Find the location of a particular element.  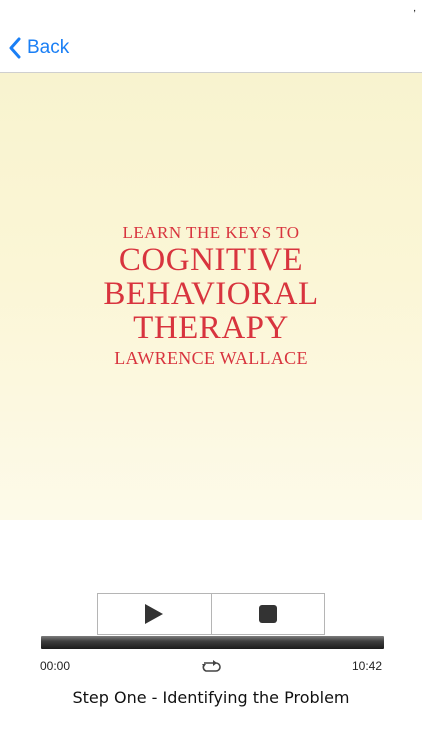

repeat-button is located at coordinates (211, 666).